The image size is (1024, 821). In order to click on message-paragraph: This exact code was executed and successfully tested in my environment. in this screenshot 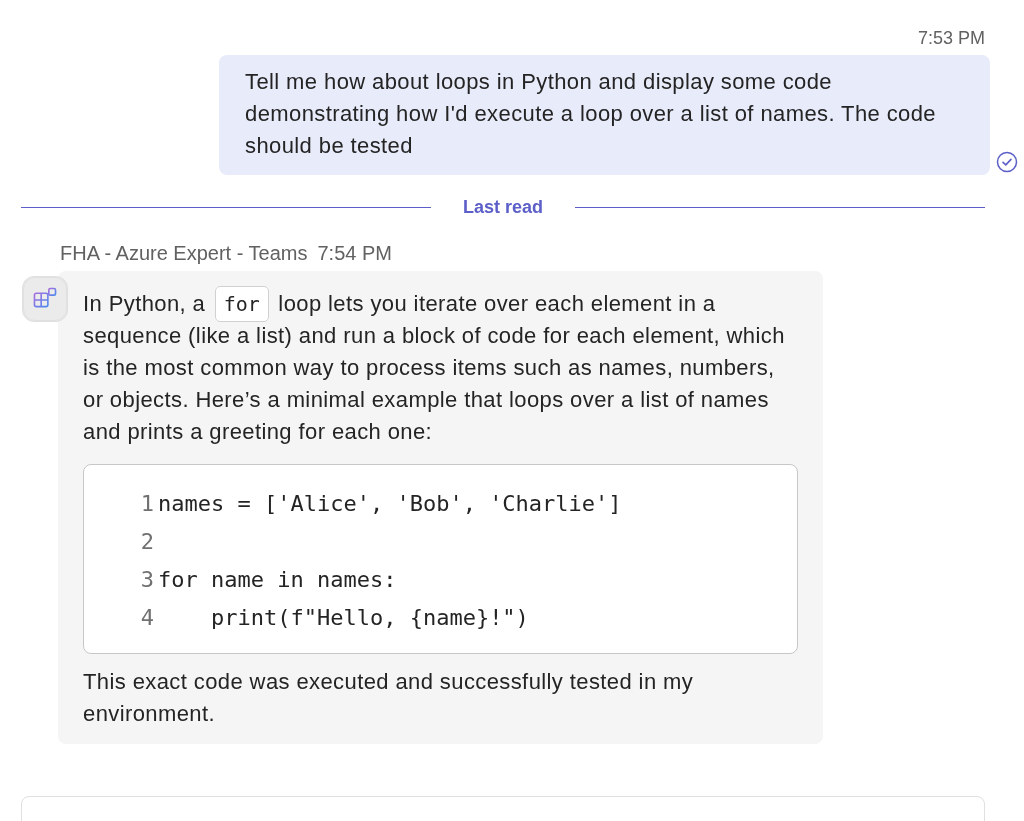, I will do `click(389, 698)`.